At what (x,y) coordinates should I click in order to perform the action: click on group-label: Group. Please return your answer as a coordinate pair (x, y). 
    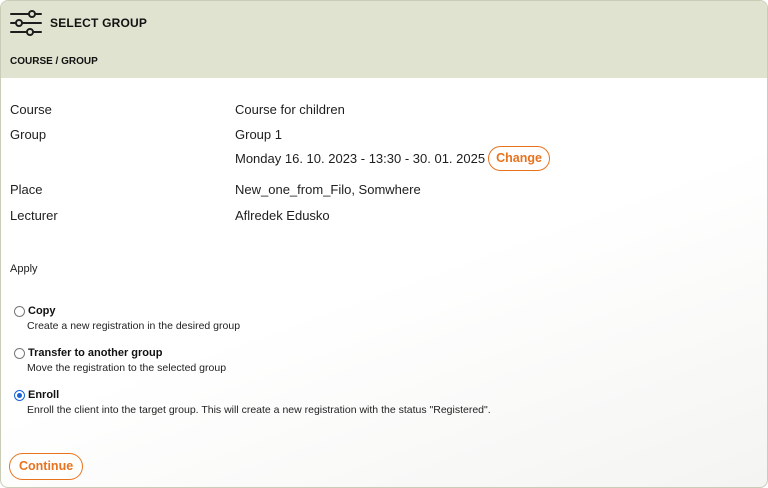
    Looking at the image, I should click on (28, 134).